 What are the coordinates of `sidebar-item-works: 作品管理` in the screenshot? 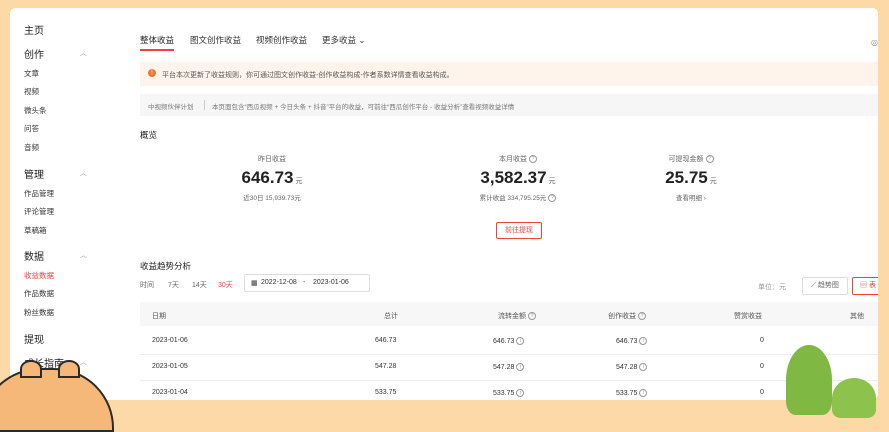 It's located at (39, 193).